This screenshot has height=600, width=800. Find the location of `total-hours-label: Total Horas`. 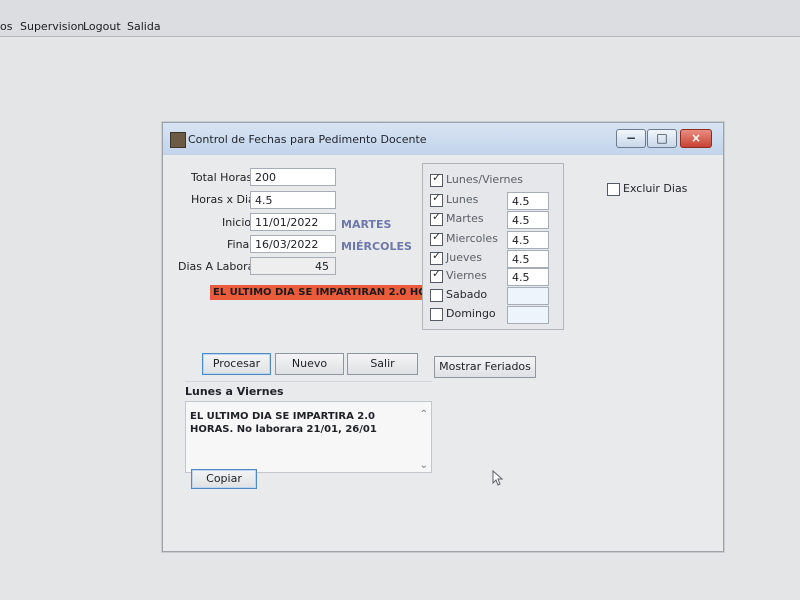

total-hours-label: Total Horas is located at coordinates (222, 177).